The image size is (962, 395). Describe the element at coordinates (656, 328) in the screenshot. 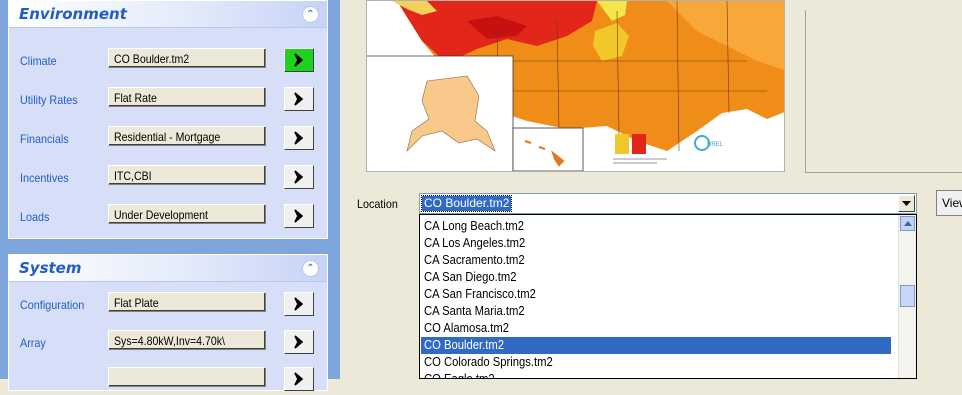

I see `list-item: CO Alamosa.tm2` at that location.